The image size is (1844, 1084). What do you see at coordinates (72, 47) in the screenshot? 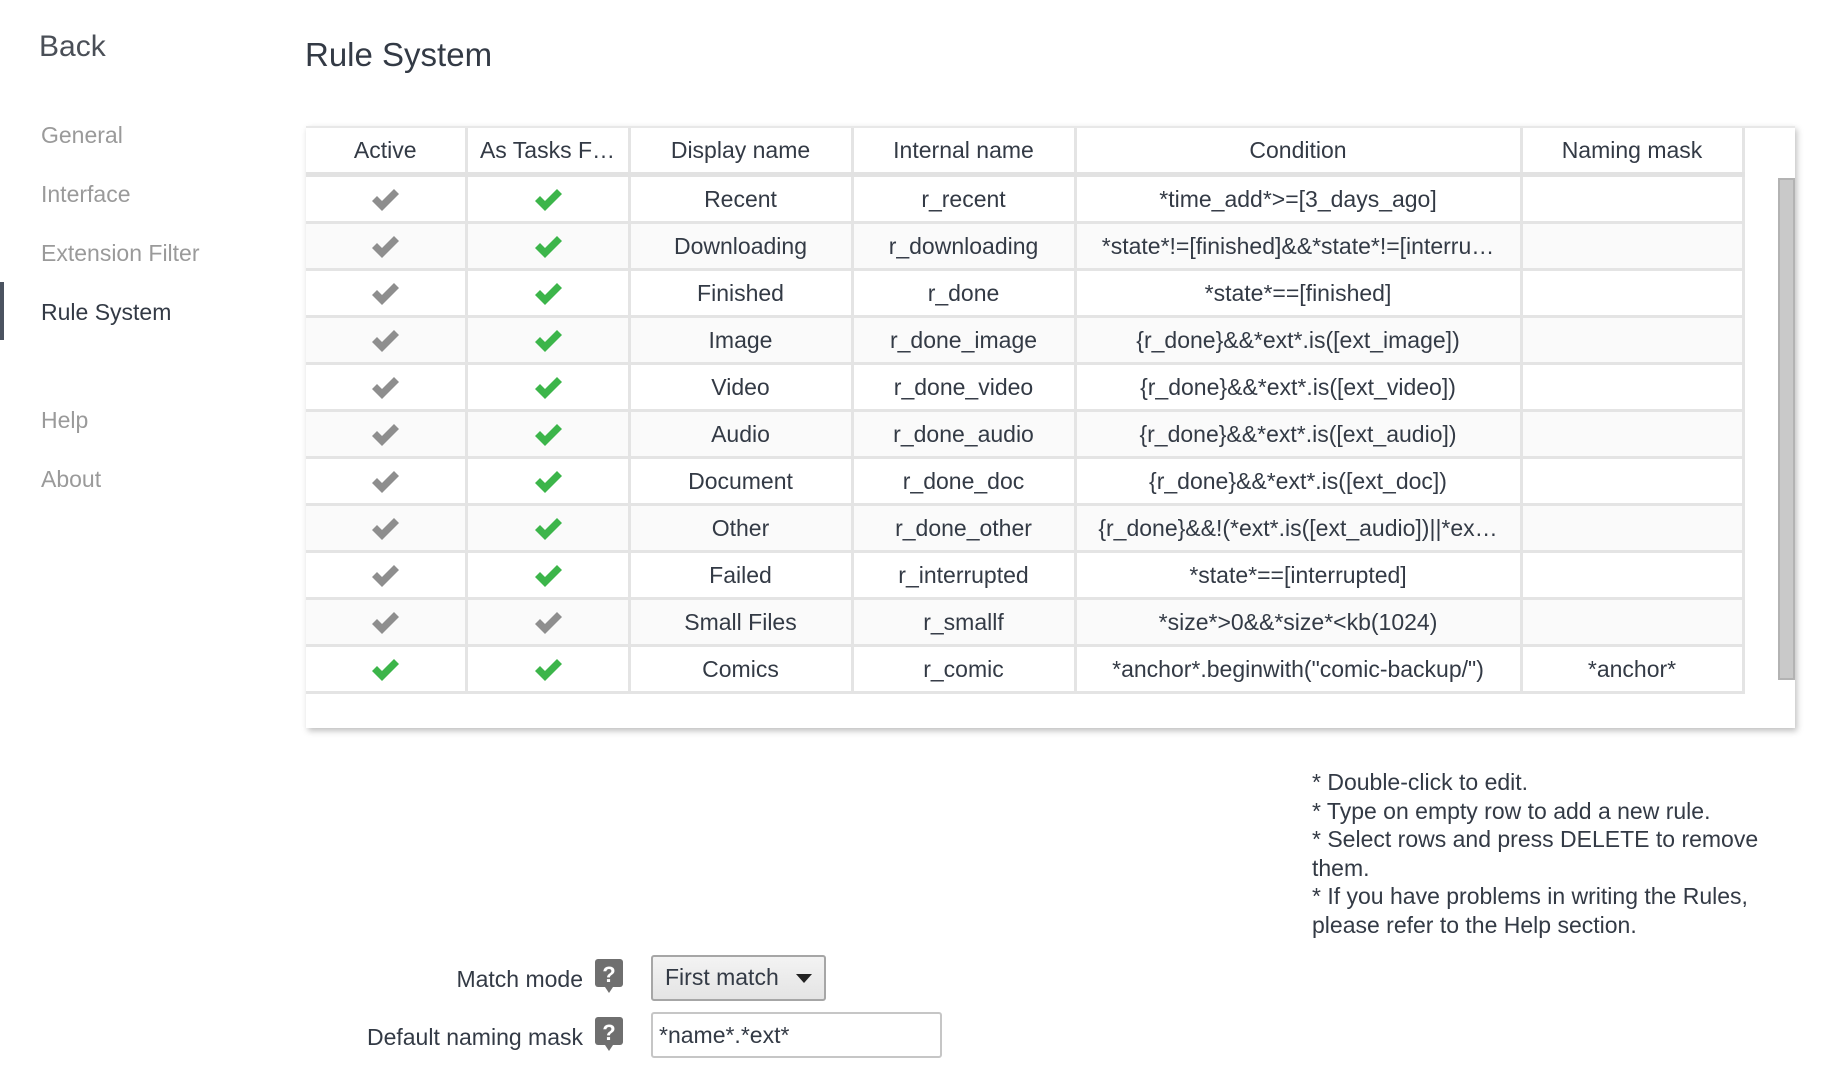
I see `back-link: Back` at bounding box center [72, 47].